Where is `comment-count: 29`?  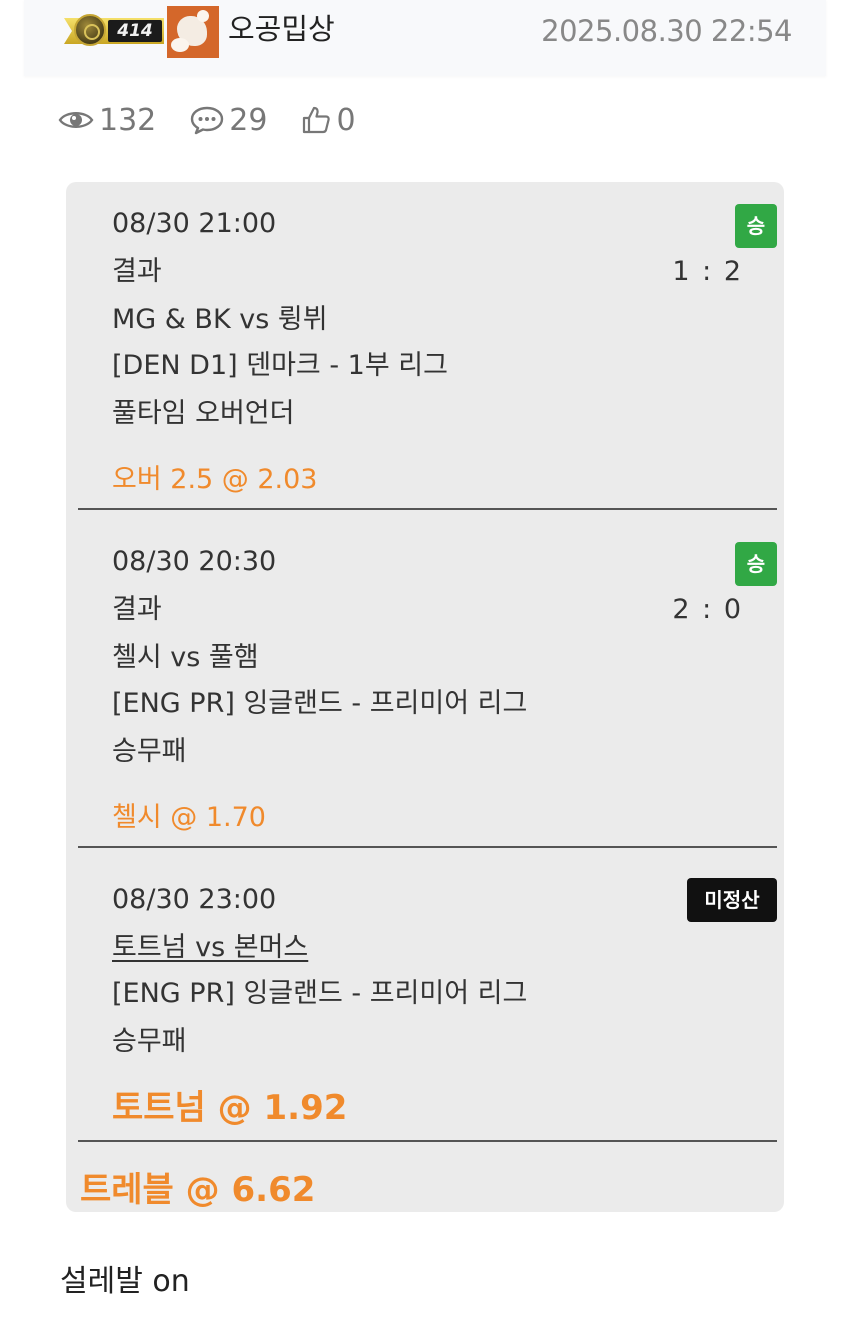
comment-count: 29 is located at coordinates (228, 120).